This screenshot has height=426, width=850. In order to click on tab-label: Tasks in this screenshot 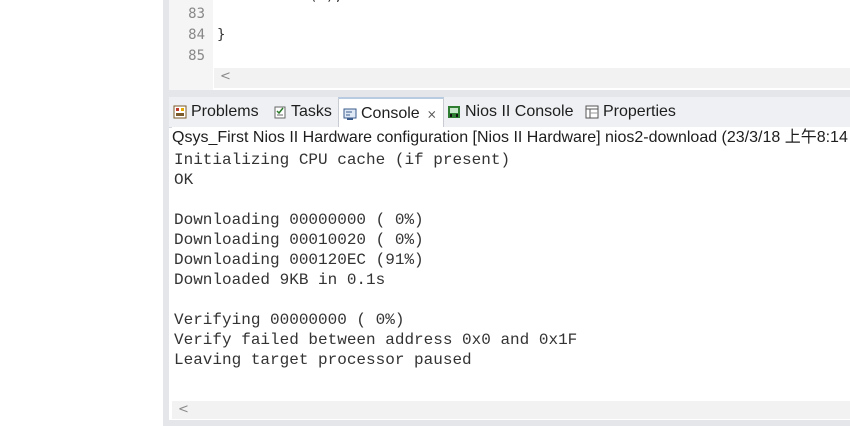, I will do `click(311, 111)`.